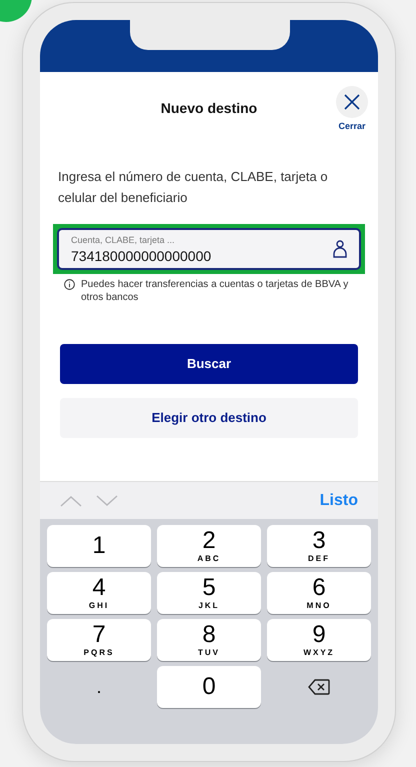 This screenshot has height=767, width=416. What do you see at coordinates (209, 687) in the screenshot?
I see `keypad-key: 0` at bounding box center [209, 687].